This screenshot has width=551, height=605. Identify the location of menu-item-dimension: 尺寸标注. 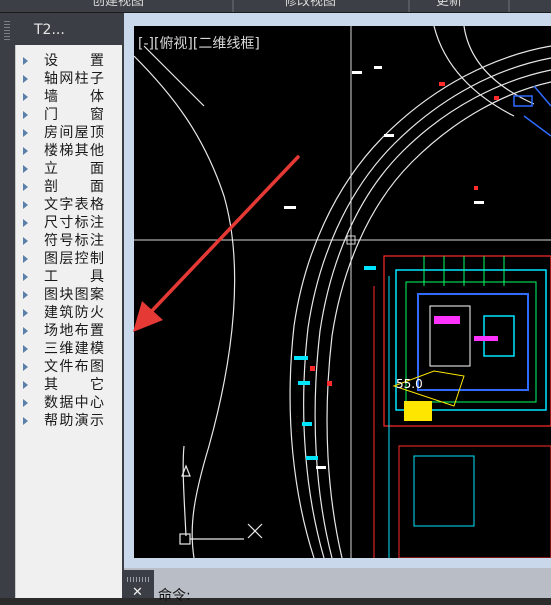
(69, 223).